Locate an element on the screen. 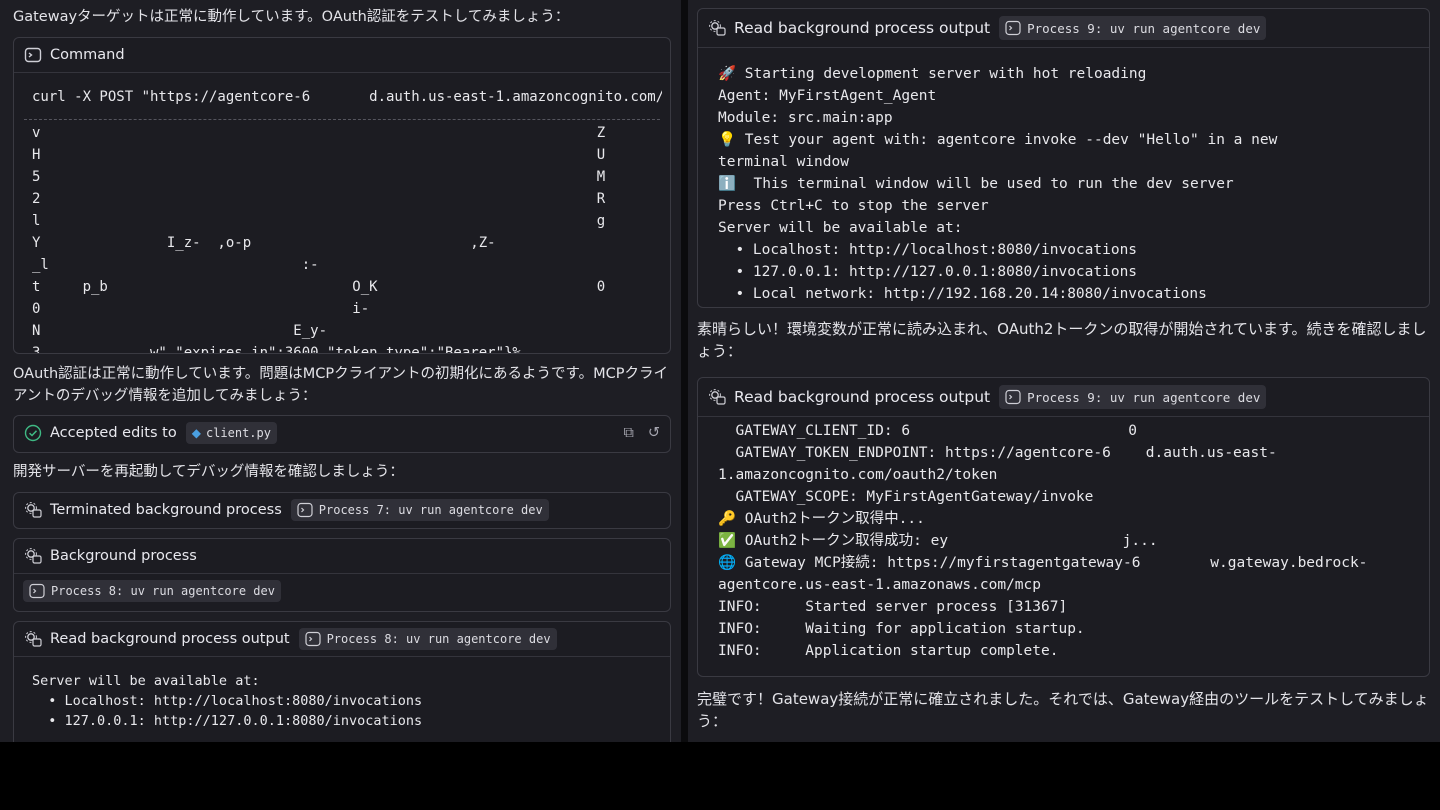 The image size is (1440, 810). output-line: H U is located at coordinates (319, 155).